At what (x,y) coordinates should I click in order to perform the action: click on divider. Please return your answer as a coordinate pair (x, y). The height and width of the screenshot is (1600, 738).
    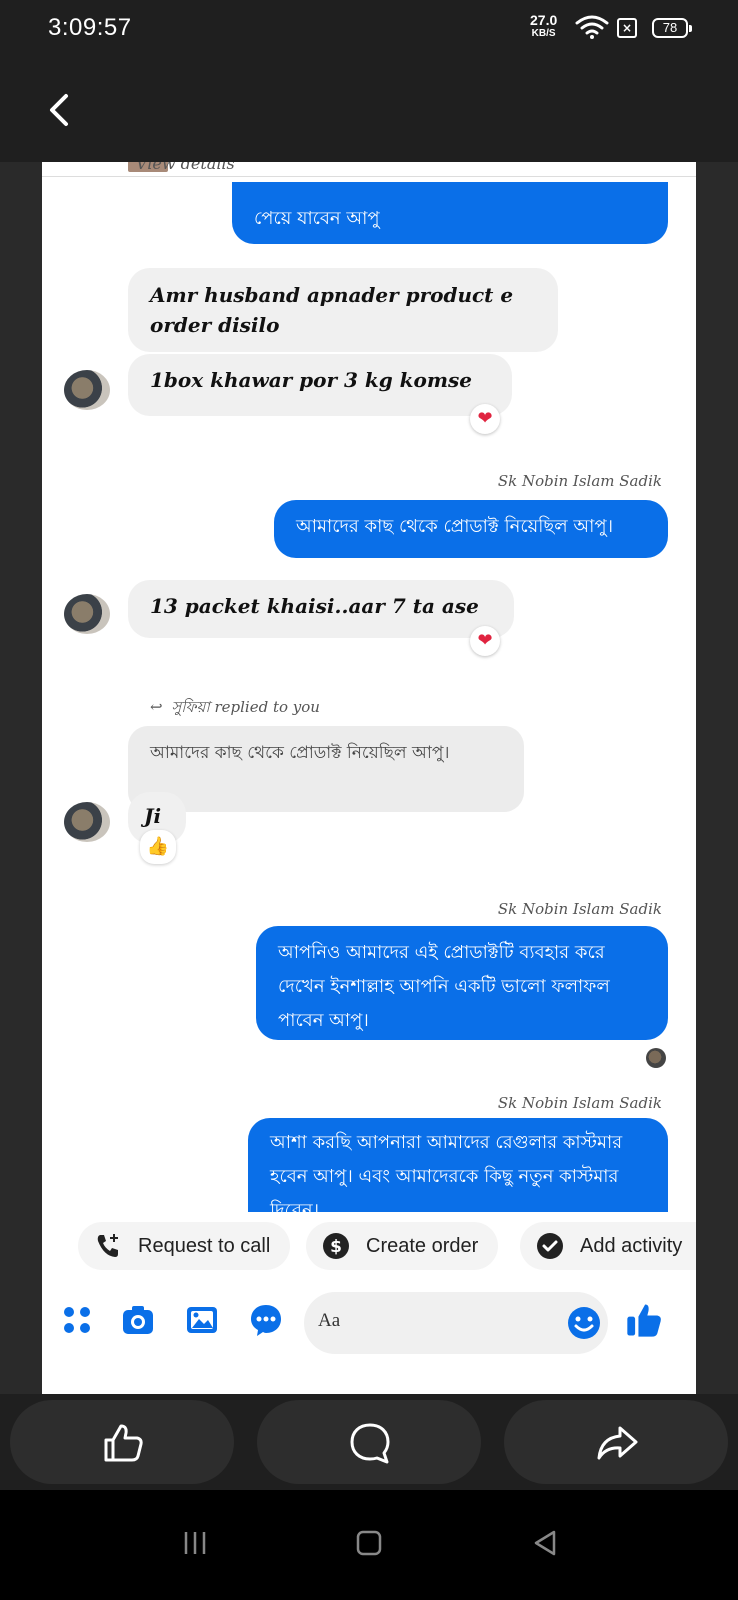
    Looking at the image, I should click on (369, 176).